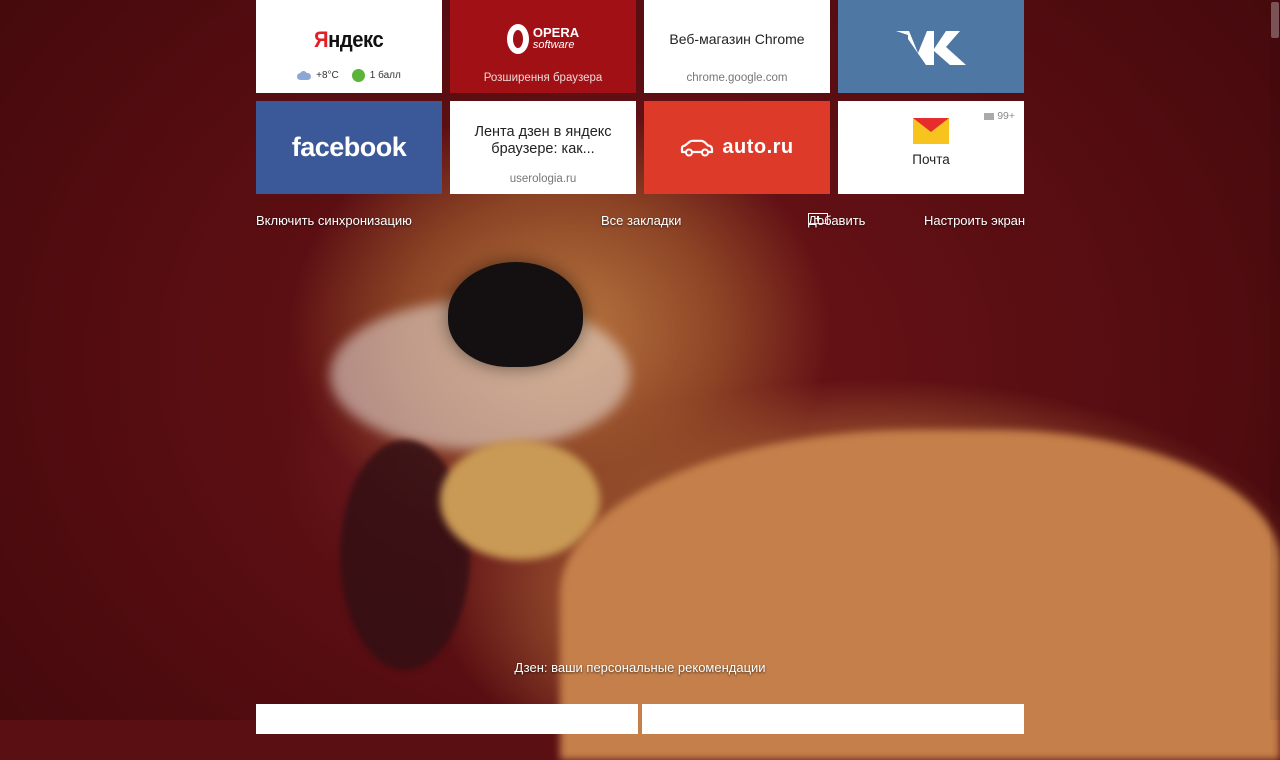 This screenshot has width=1280, height=760. Describe the element at coordinates (1006, 116) in the screenshot. I see `mail-unread-count: 99+` at that location.